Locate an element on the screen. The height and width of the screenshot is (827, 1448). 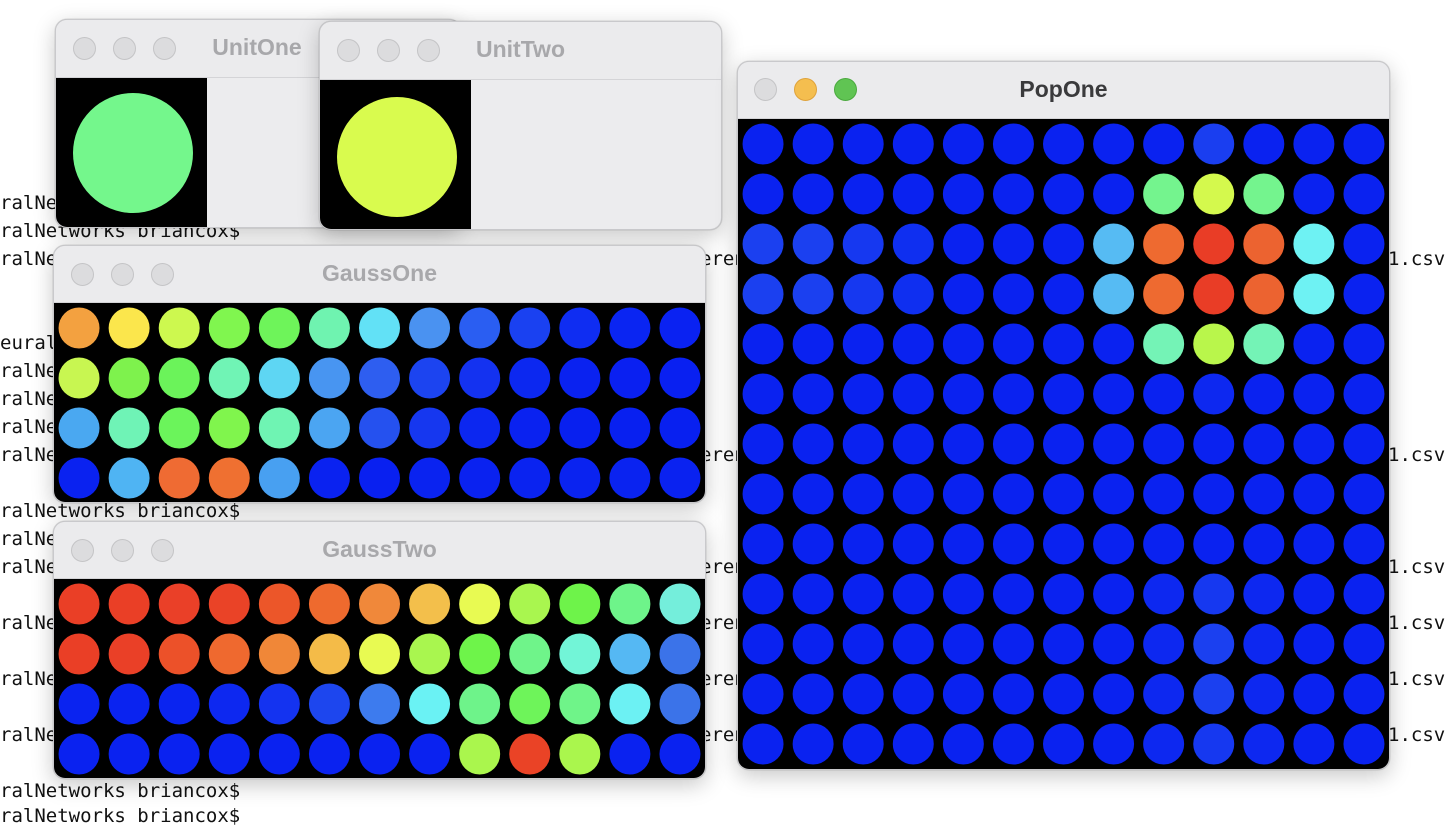
gauss-one-window: GaussOne is located at coordinates (379, 374).